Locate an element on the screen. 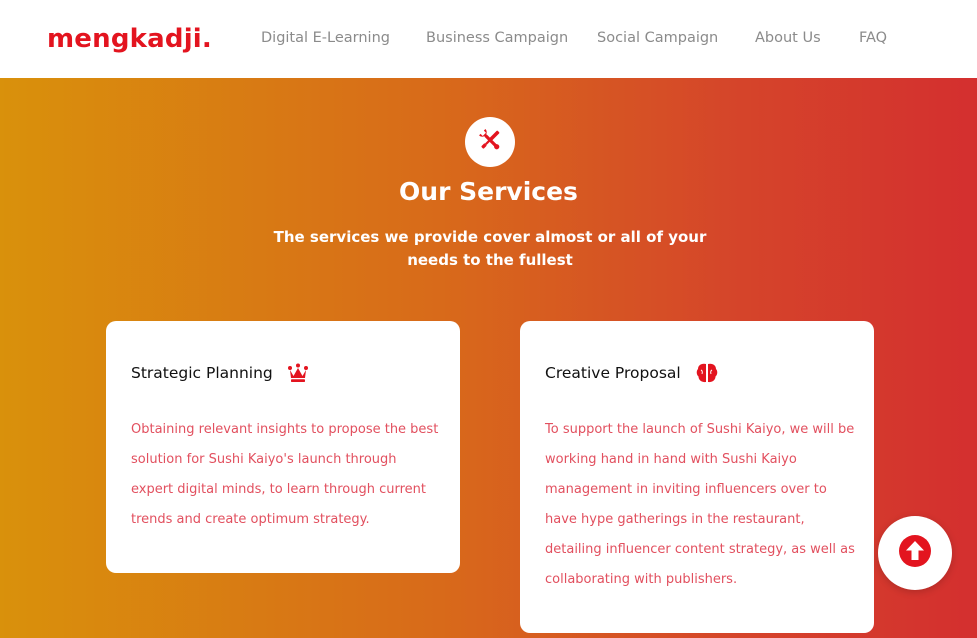 The image size is (977, 638). nav-item-about-us: About Us is located at coordinates (788, 38).